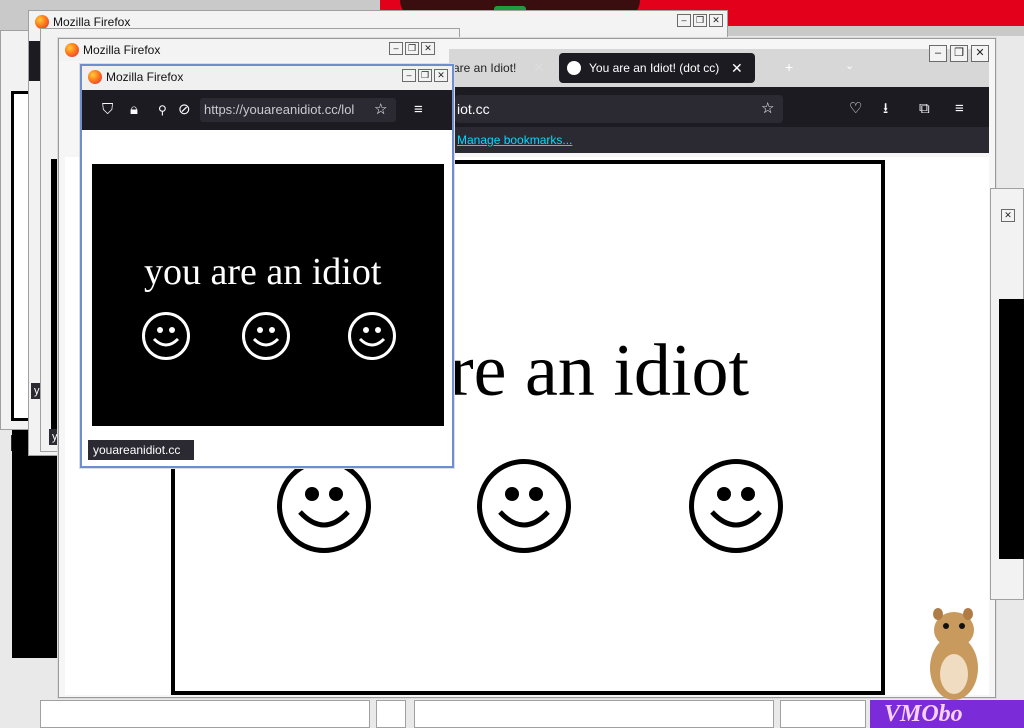 Image resolution: width=1024 pixels, height=728 pixels. I want to click on page-heading: re an idiot, so click(599, 371).